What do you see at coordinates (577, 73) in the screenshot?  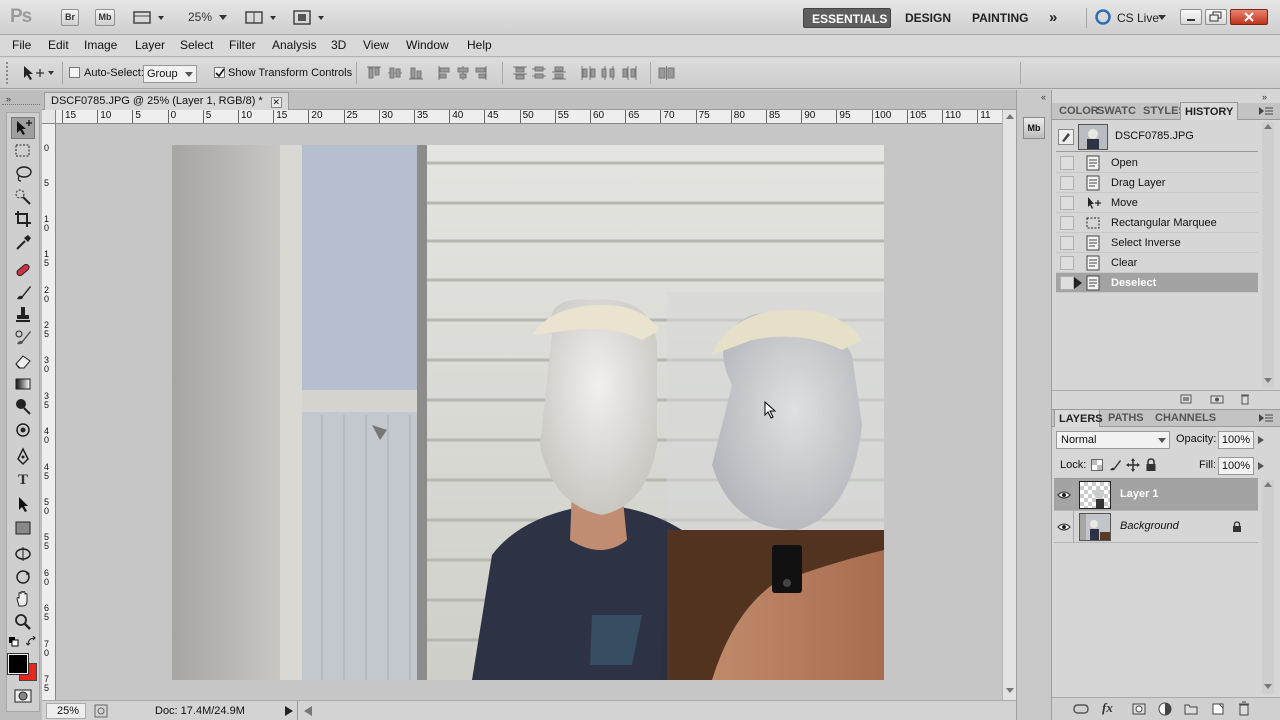 I see `distribute-buttons-group` at bounding box center [577, 73].